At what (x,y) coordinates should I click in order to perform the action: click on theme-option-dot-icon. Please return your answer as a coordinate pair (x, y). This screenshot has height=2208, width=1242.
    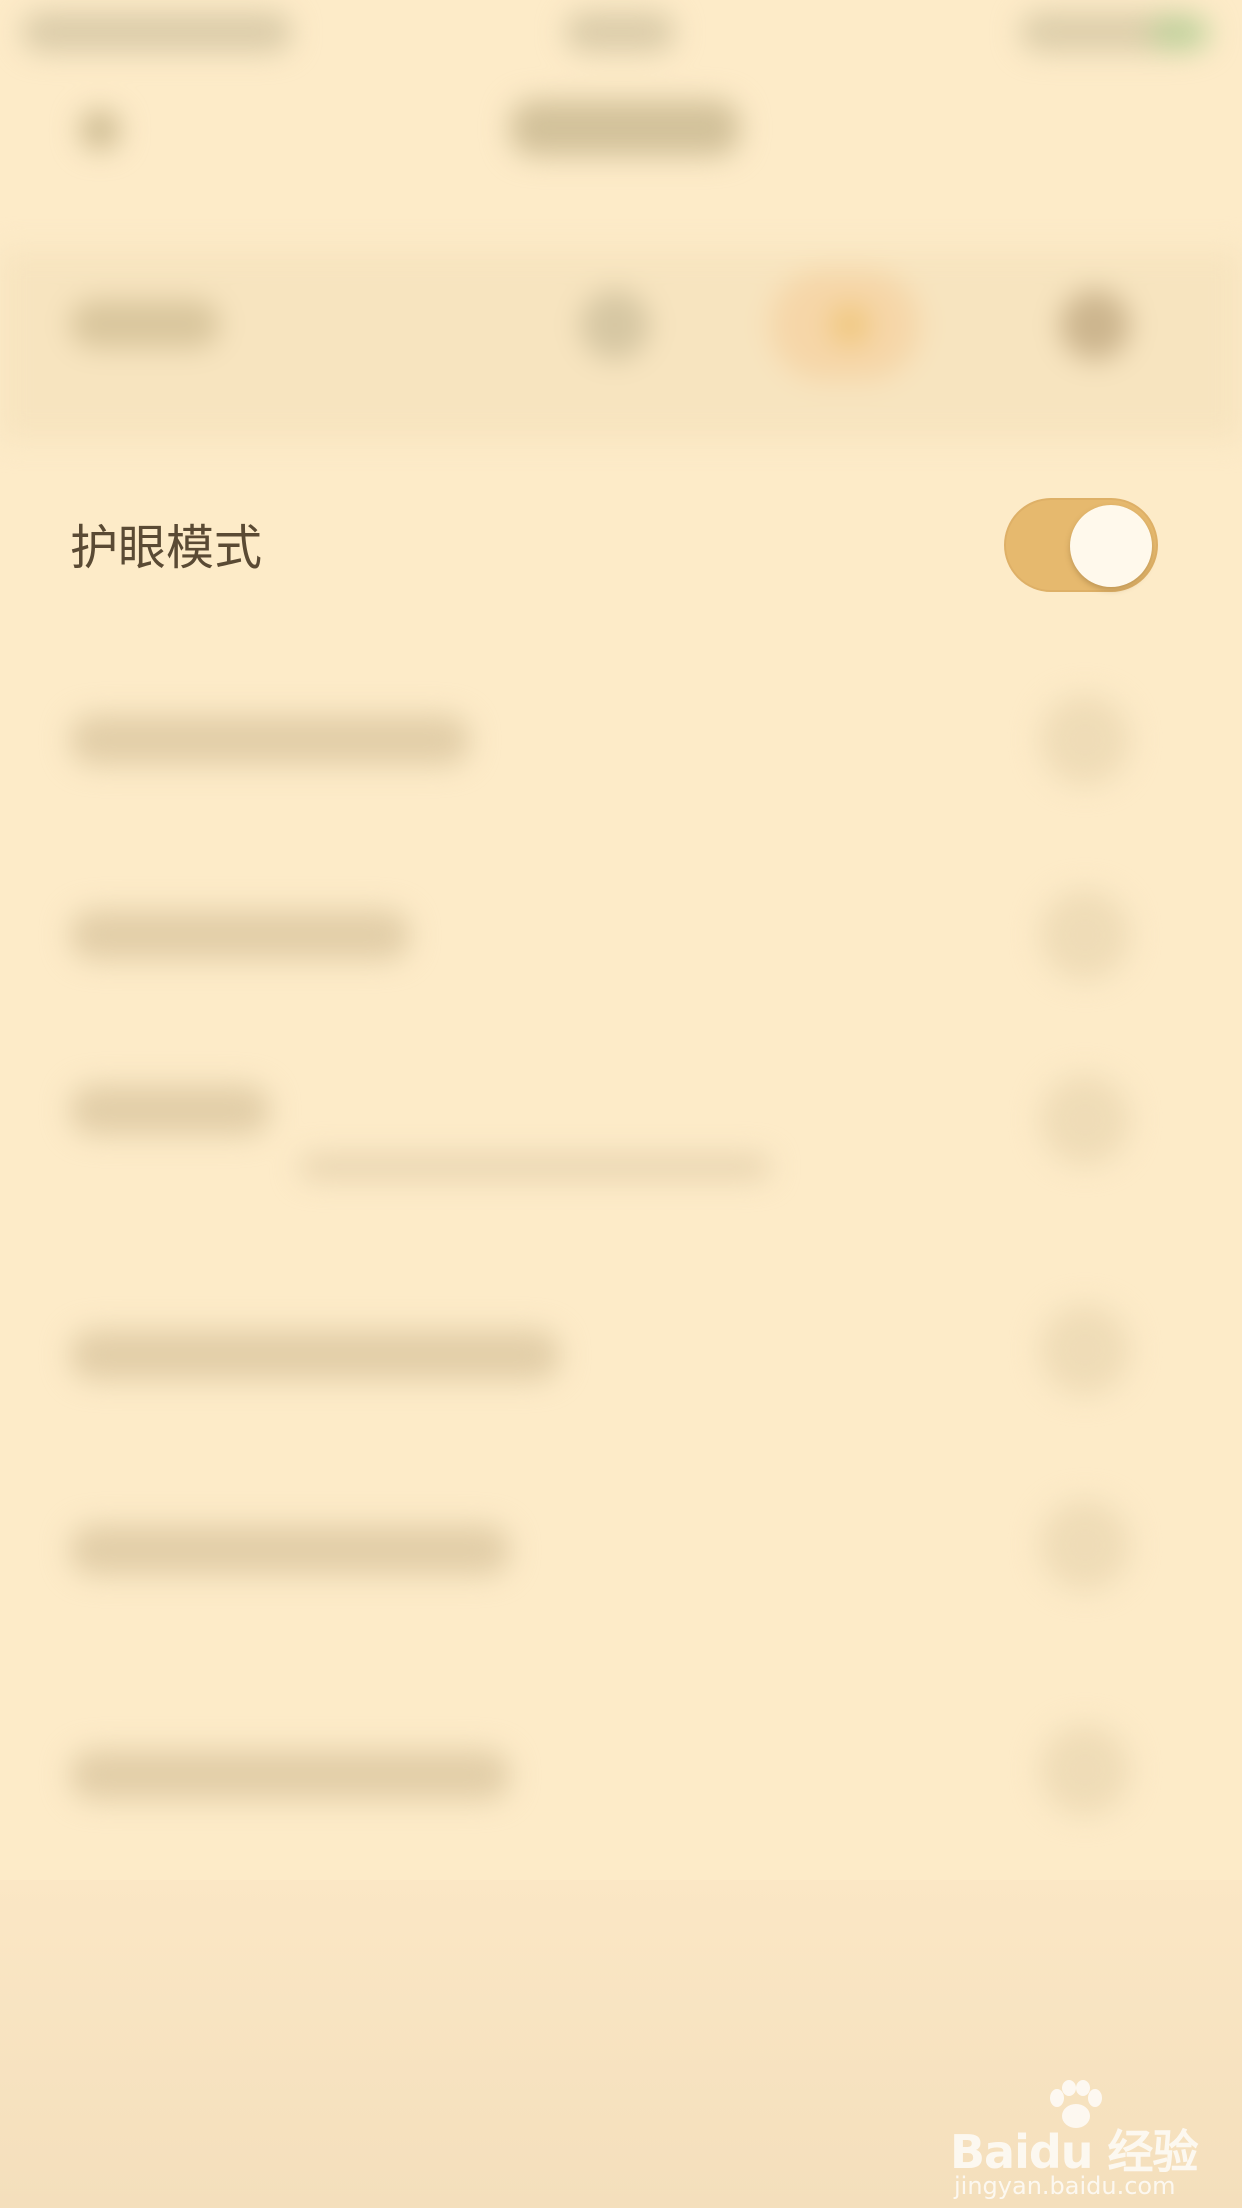
    Looking at the image, I should click on (850, 325).